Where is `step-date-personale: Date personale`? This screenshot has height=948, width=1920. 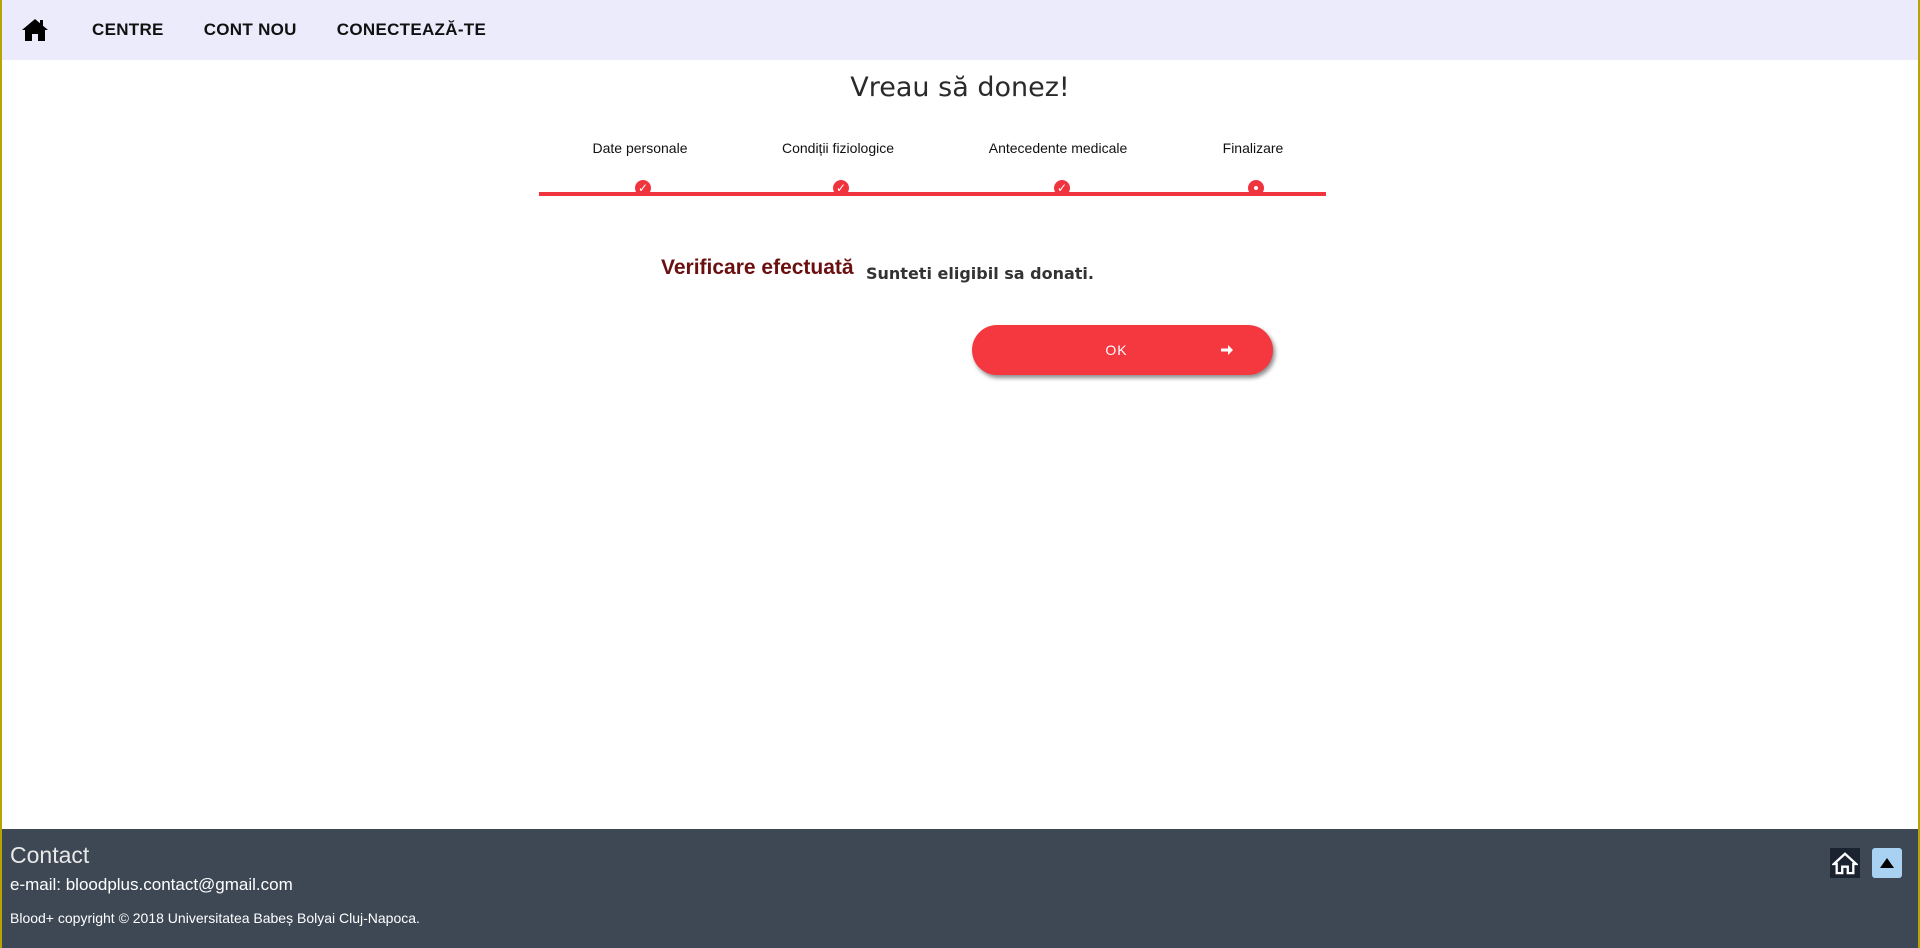
step-date-personale: Date personale is located at coordinates (640, 148).